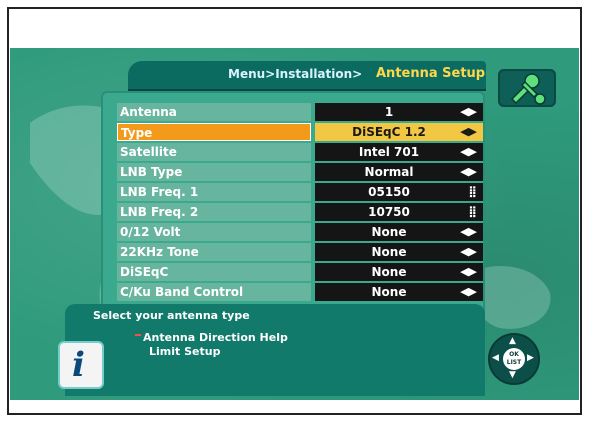 Image resolution: width=591 pixels, height=424 pixels. Describe the element at coordinates (530, 358) in the screenshot. I see `right-arrow-icon: ▶` at that location.